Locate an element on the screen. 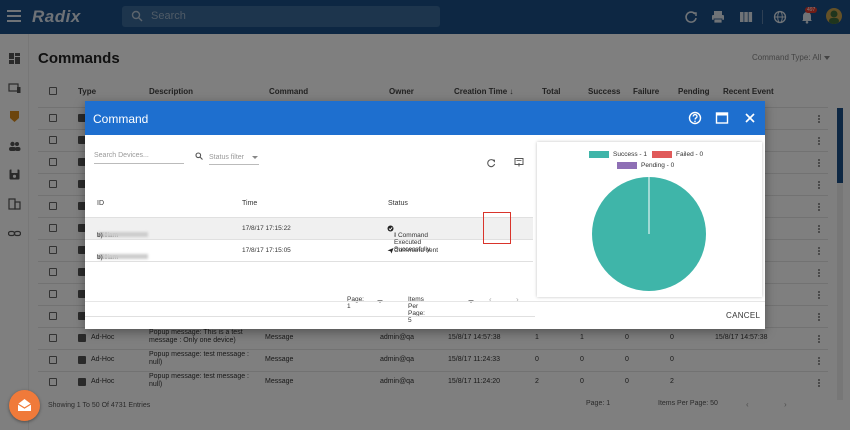 The image size is (850, 430). dialog-title: Command is located at coordinates (121, 119).